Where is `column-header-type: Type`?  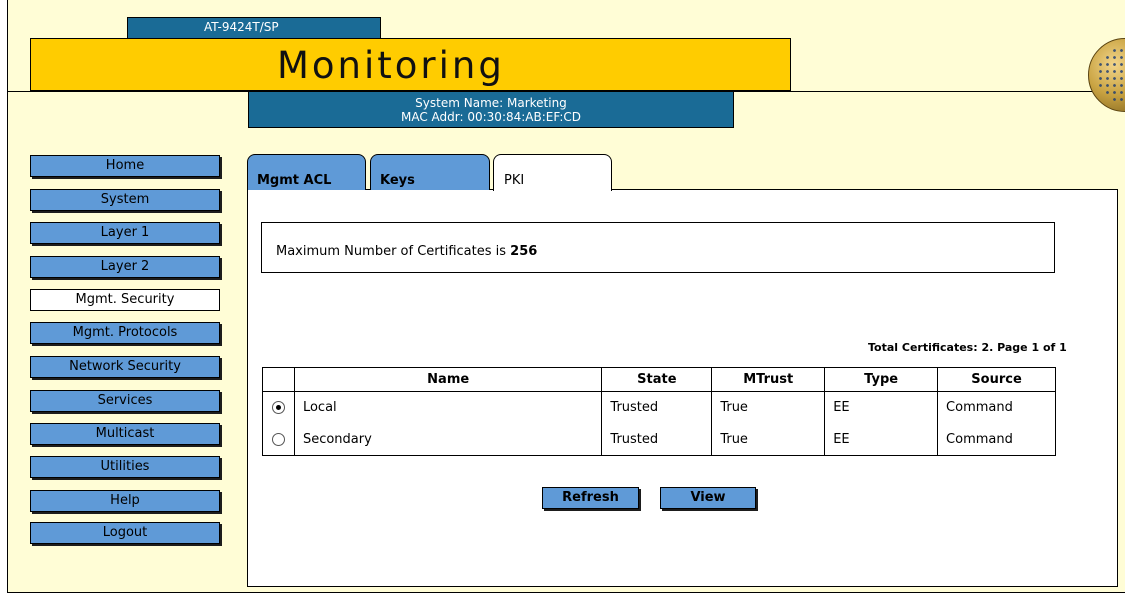 column-header-type: Type is located at coordinates (881, 379).